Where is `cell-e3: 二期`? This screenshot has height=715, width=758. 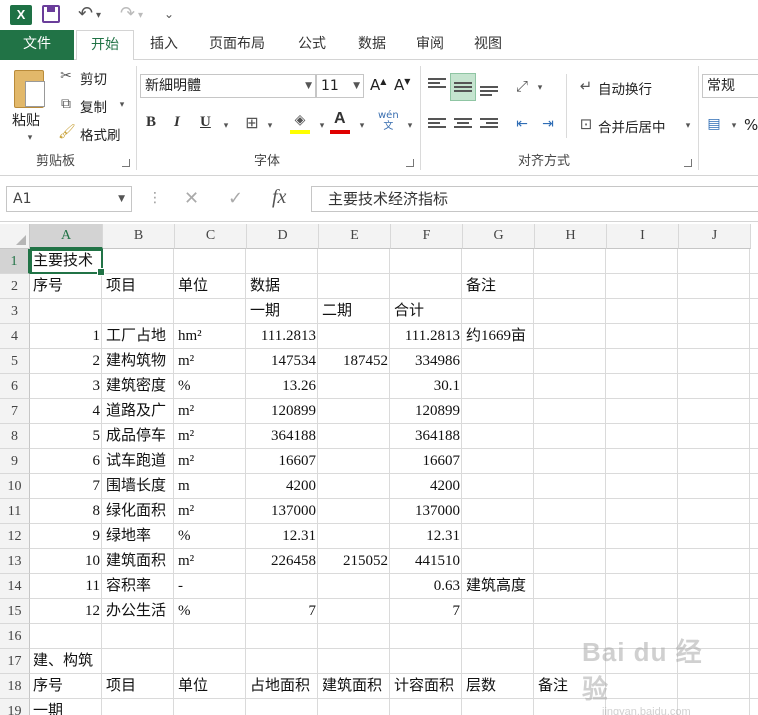 cell-e3: 二期 is located at coordinates (355, 311).